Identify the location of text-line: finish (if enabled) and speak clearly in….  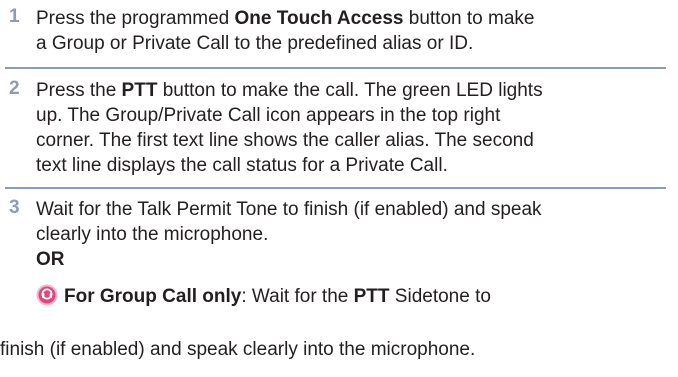
(238, 349).